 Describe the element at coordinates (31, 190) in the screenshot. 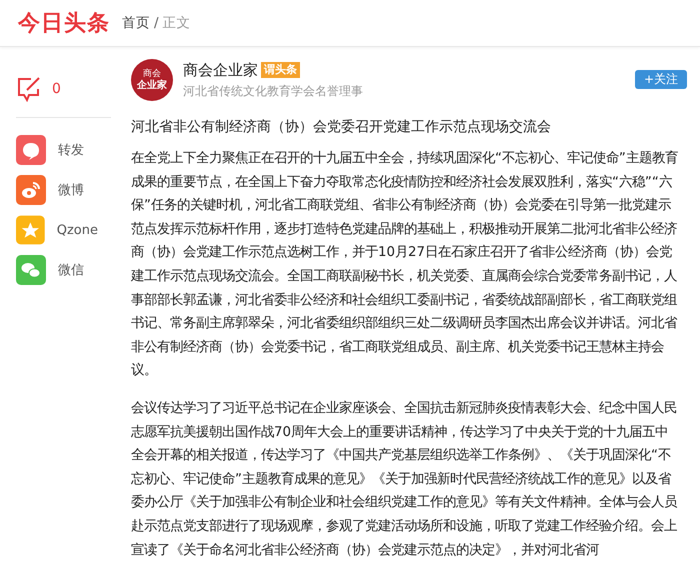

I see `weibo-icon` at that location.